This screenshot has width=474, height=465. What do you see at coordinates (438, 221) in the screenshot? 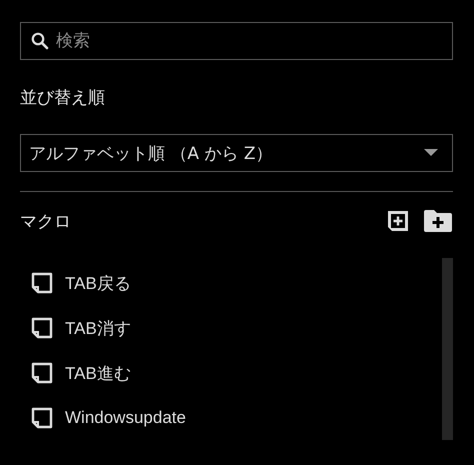
I see `add-folder-icon` at bounding box center [438, 221].